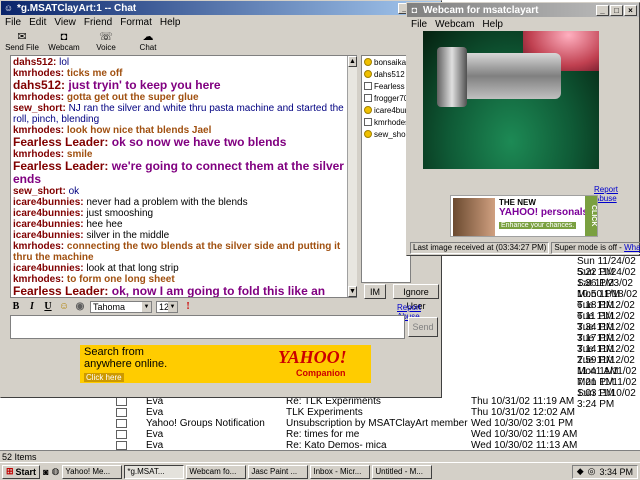  What do you see at coordinates (106, 47) in the screenshot?
I see `toolbar-label: Voice` at bounding box center [106, 47].